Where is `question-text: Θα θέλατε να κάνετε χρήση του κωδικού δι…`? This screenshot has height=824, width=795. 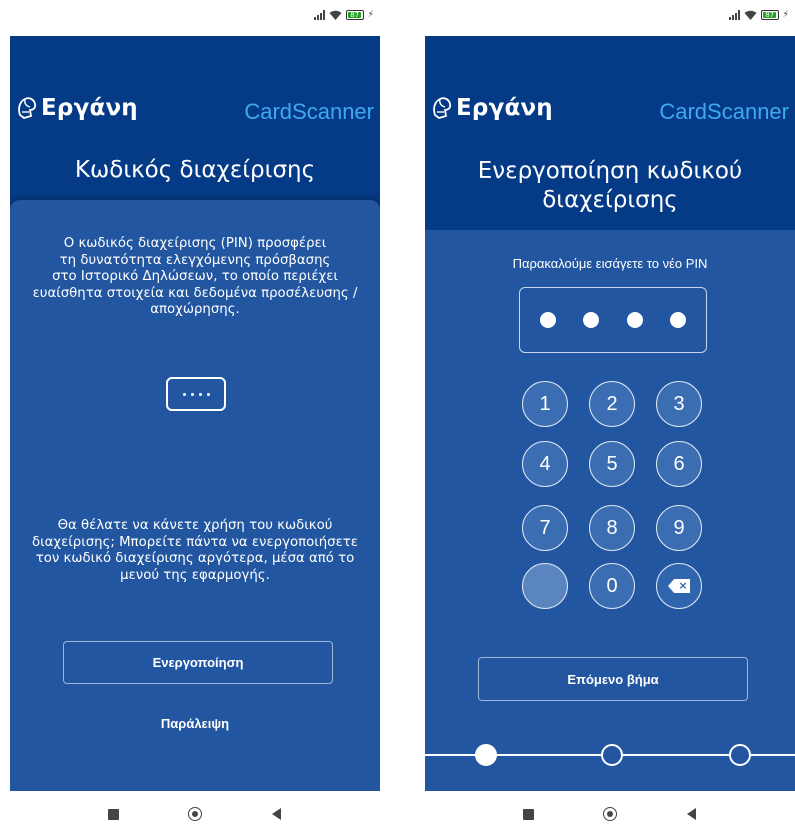
question-text: Θα θέλατε να κάνετε χρήση του κωδικού δι… is located at coordinates (195, 551).